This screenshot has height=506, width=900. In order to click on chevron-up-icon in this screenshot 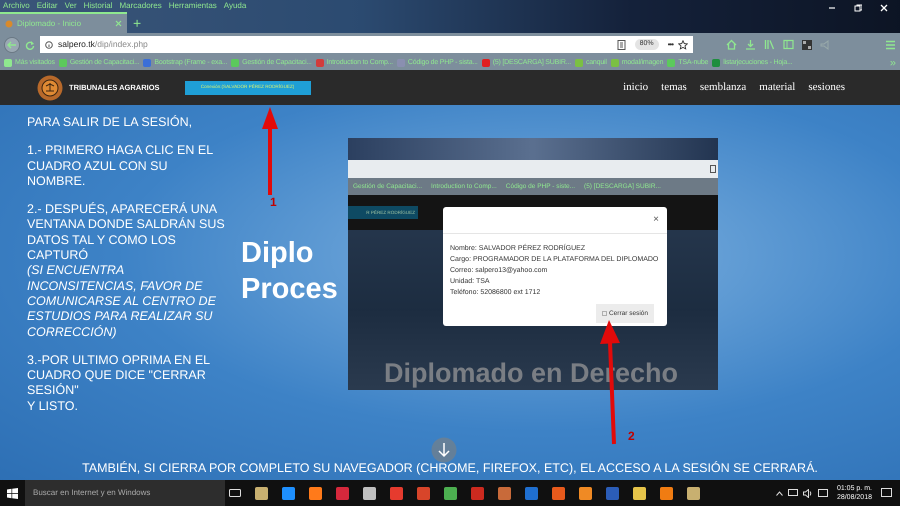, I will do `click(779, 493)`.